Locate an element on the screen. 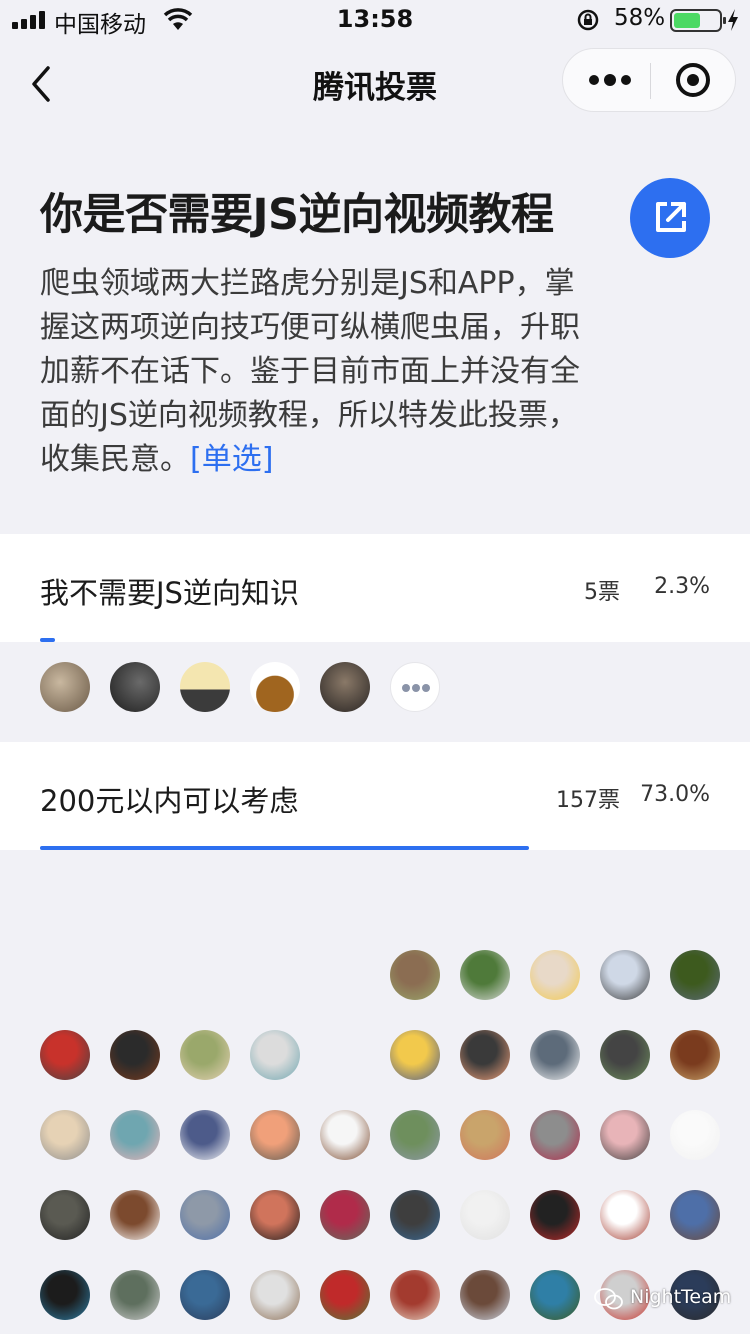 Image resolution: width=750 pixels, height=1334 pixels. poll-title: 你是否需要JS逆向视频教程 is located at coordinates (297, 215).